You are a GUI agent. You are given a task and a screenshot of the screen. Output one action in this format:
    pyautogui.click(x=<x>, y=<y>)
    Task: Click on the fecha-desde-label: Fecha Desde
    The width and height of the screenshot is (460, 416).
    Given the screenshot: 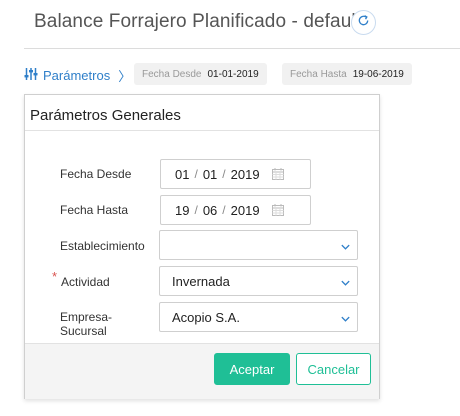 What is the action you would take?
    pyautogui.click(x=96, y=174)
    